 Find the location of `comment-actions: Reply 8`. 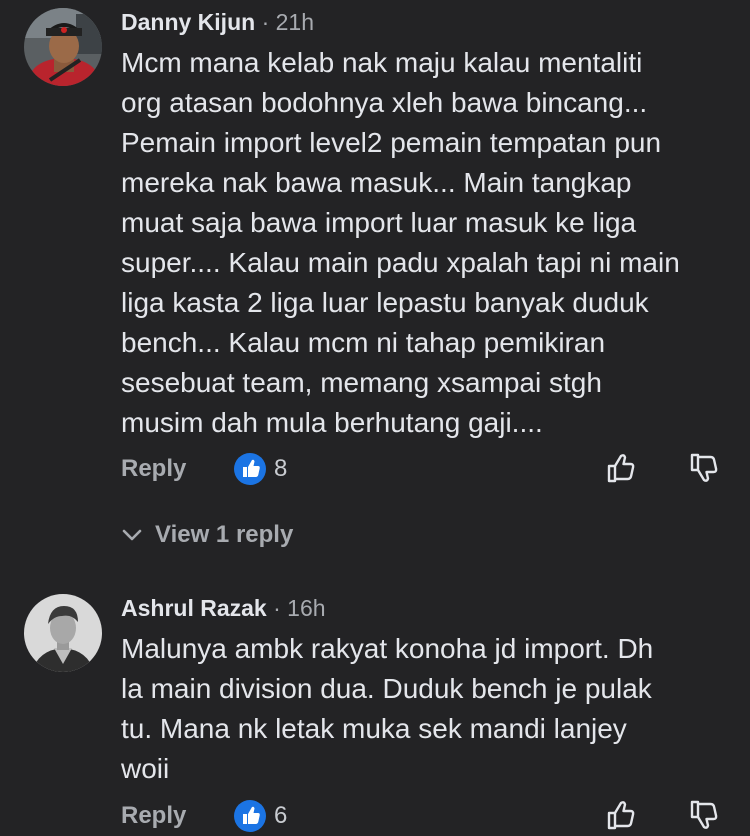

comment-actions: Reply 8 is located at coordinates (375, 469).